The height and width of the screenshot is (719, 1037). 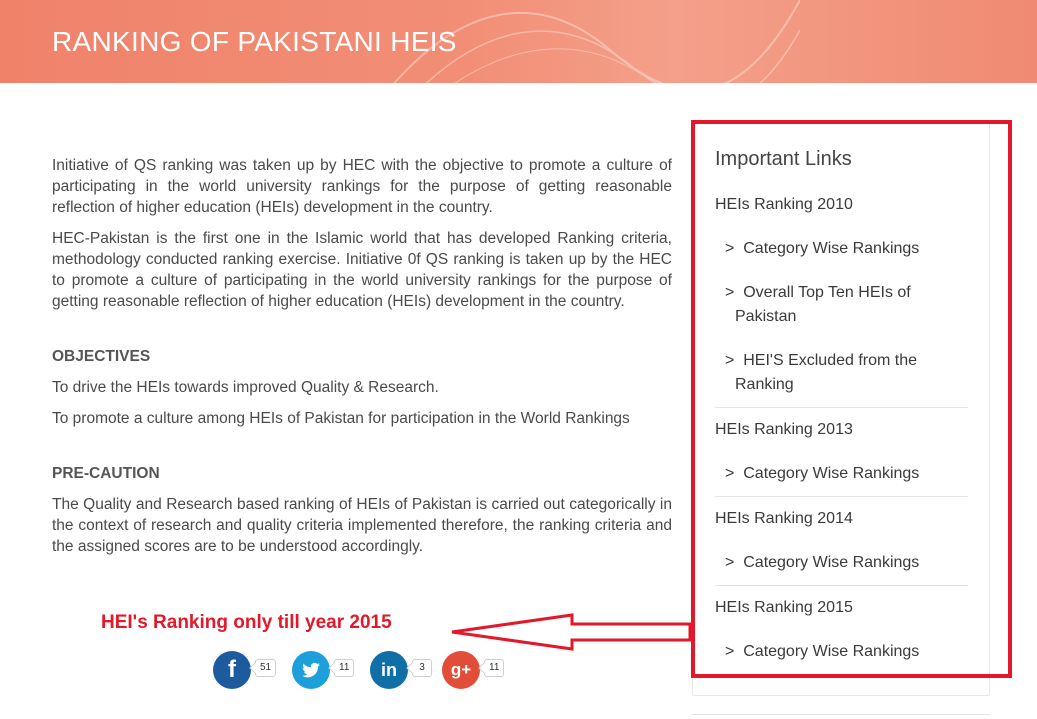 I want to click on sidebar-sublink-label: HEI'S Excluded from the, so click(x=830, y=360).